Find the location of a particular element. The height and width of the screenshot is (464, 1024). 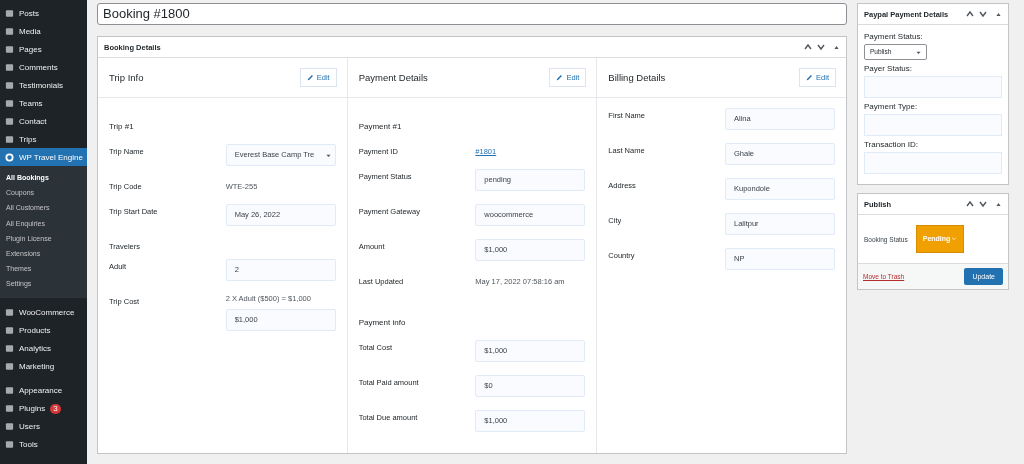

section-title: Billing Details is located at coordinates (637, 77).